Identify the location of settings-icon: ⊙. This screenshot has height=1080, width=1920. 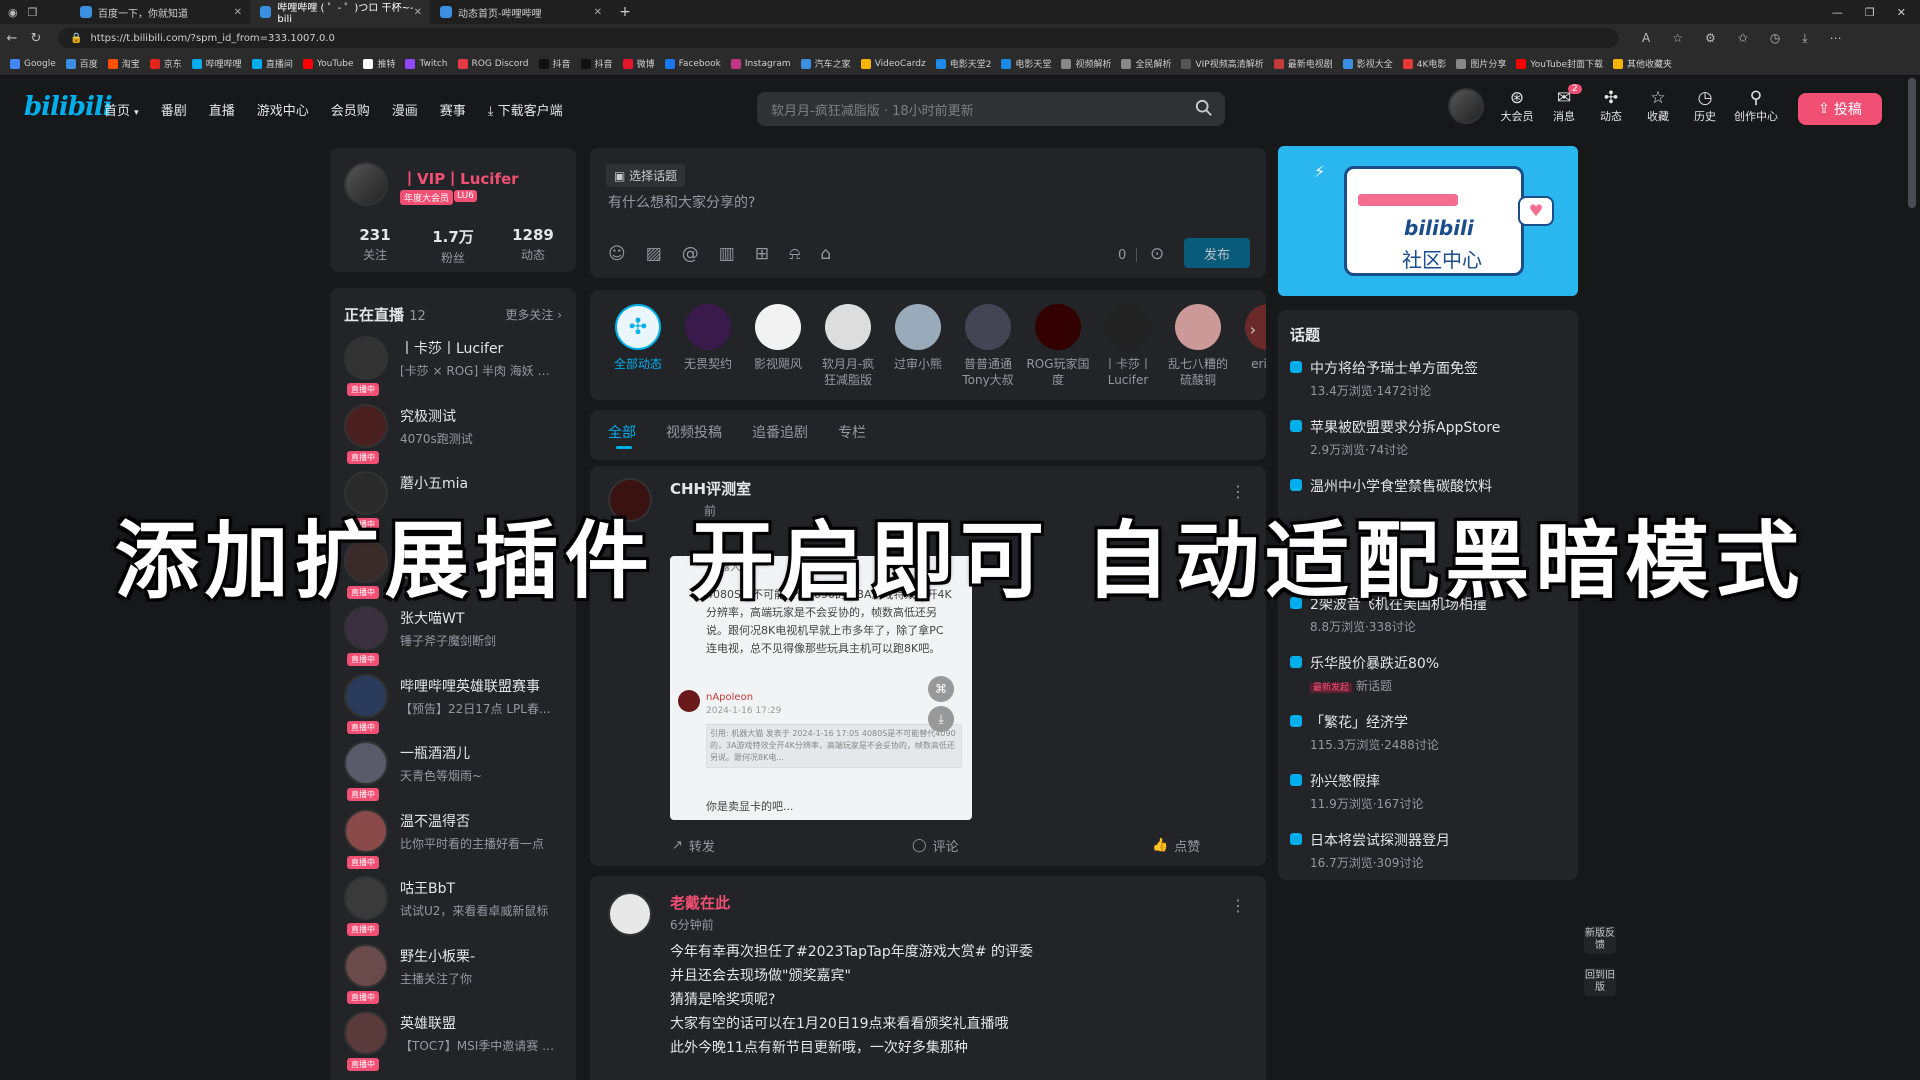
(1157, 254).